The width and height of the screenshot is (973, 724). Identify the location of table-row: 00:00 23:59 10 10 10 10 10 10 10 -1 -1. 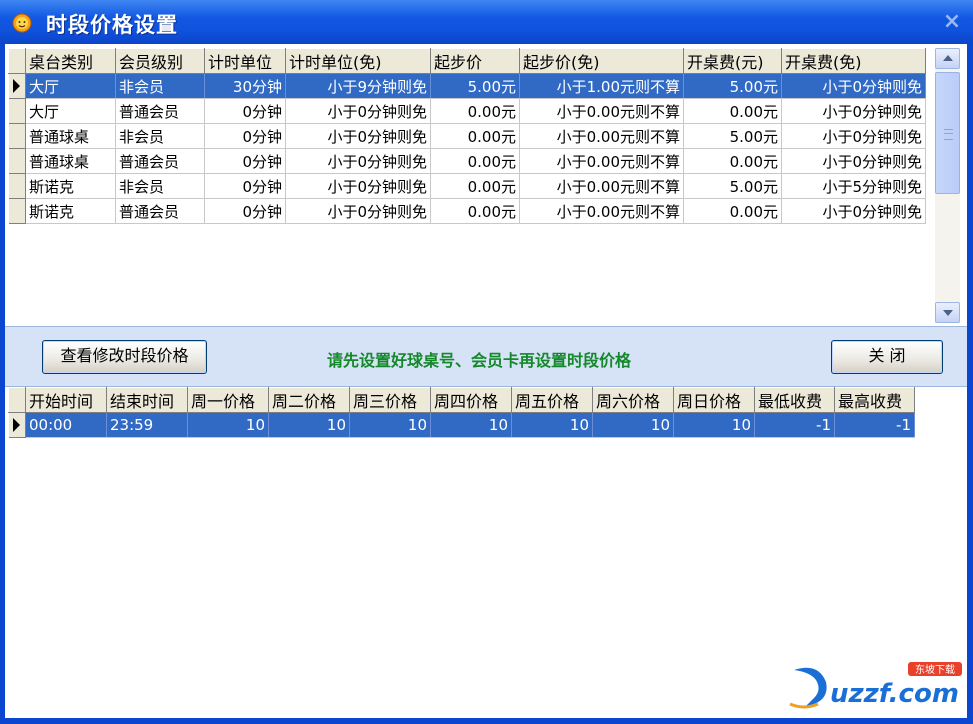
(461, 425).